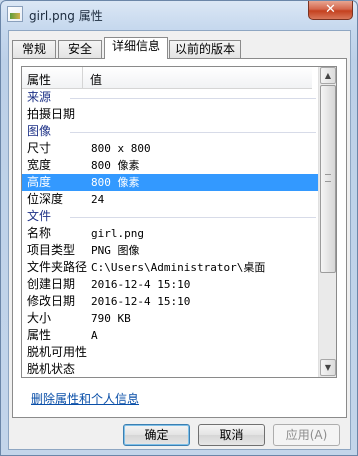 This screenshot has height=456, width=358. Describe the element at coordinates (170, 369) in the screenshot. I see `property-row: 脱机状态` at that location.